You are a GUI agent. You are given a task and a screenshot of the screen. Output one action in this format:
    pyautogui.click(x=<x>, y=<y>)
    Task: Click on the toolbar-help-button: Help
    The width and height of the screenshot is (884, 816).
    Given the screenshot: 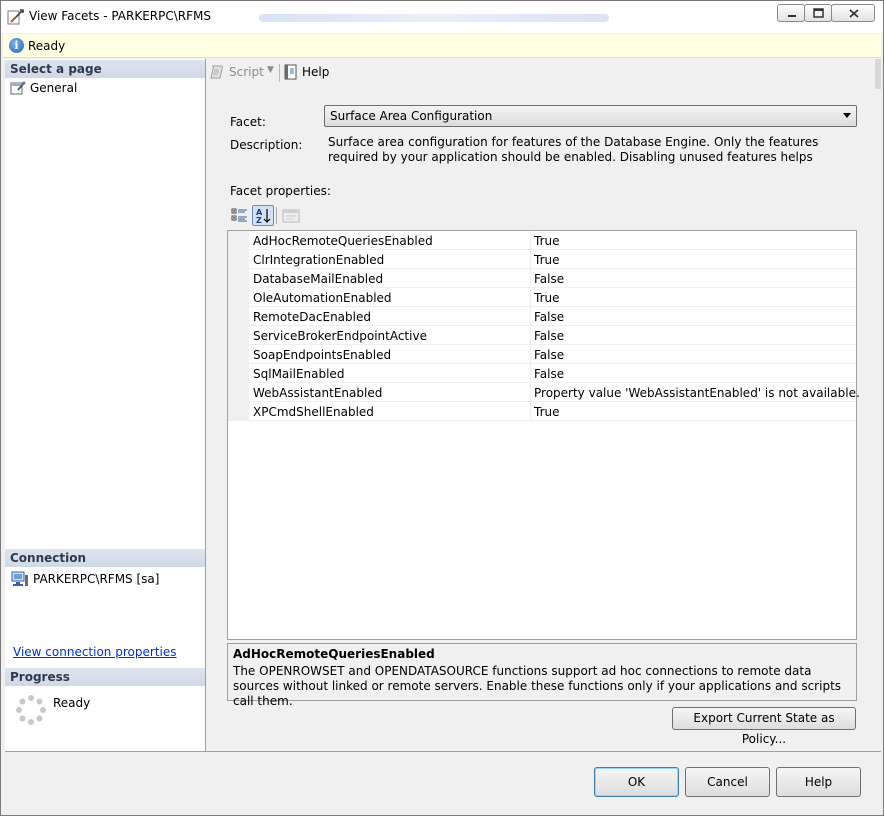 What is the action you would take?
    pyautogui.click(x=313, y=73)
    